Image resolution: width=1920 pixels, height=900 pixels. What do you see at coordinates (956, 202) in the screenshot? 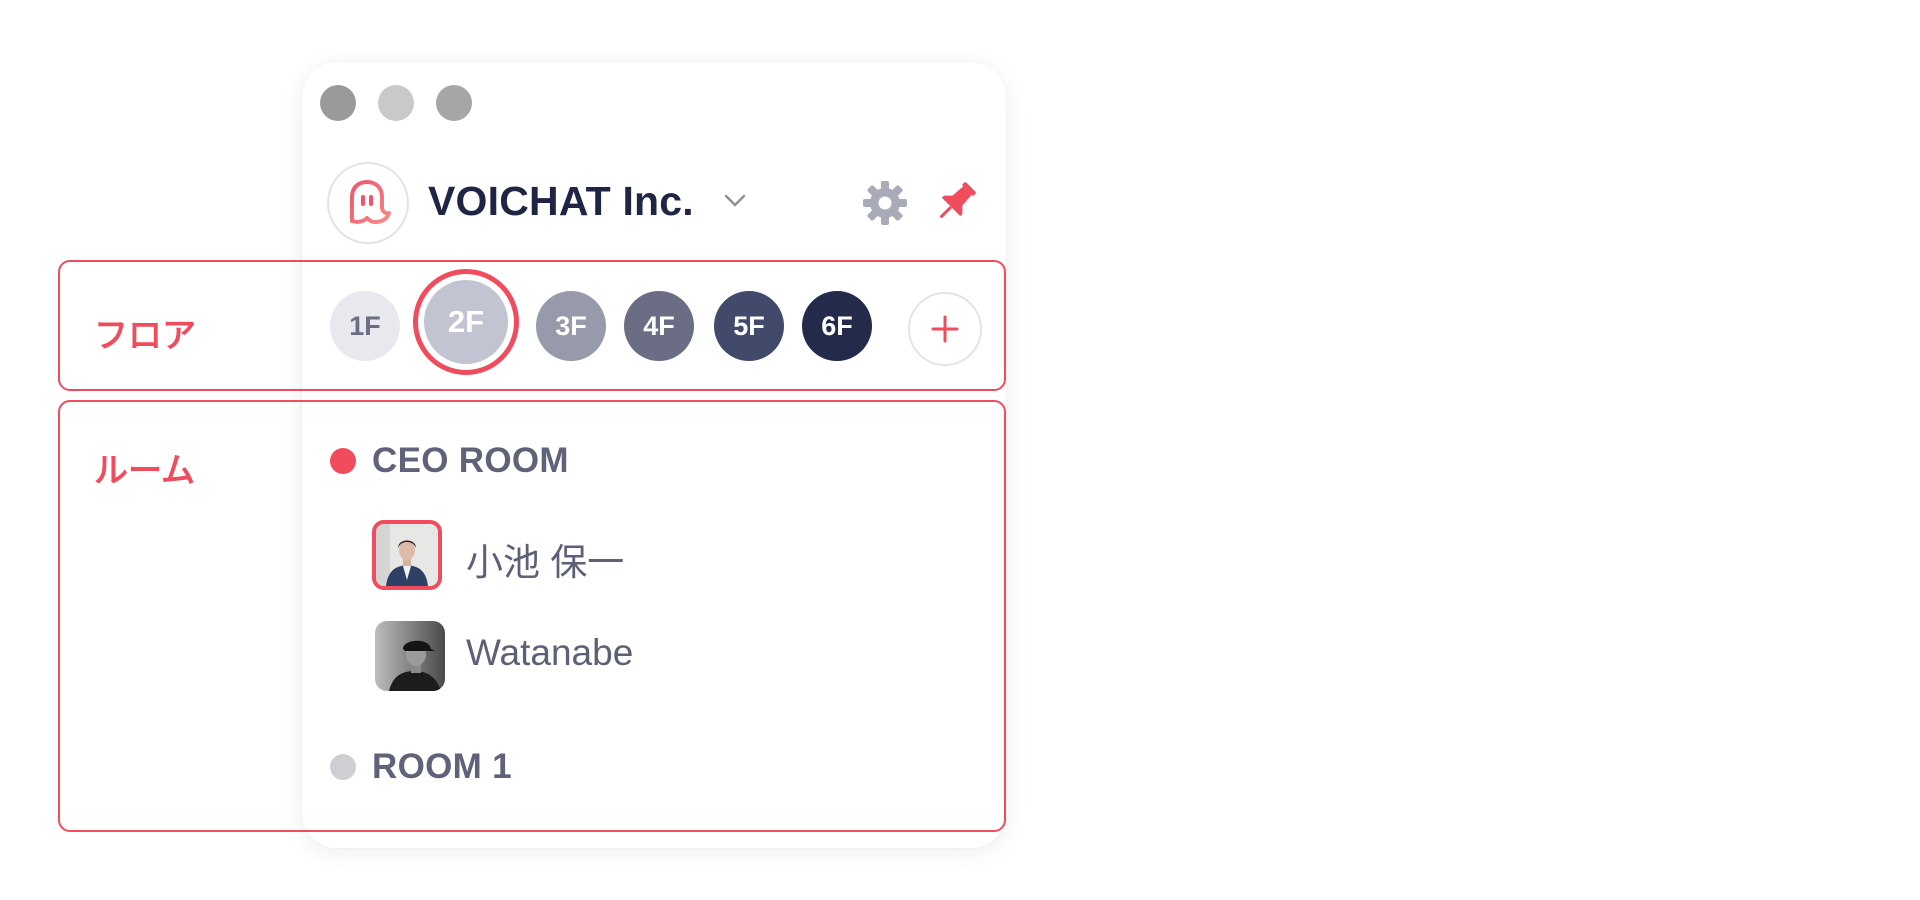
I see `pin-icon` at bounding box center [956, 202].